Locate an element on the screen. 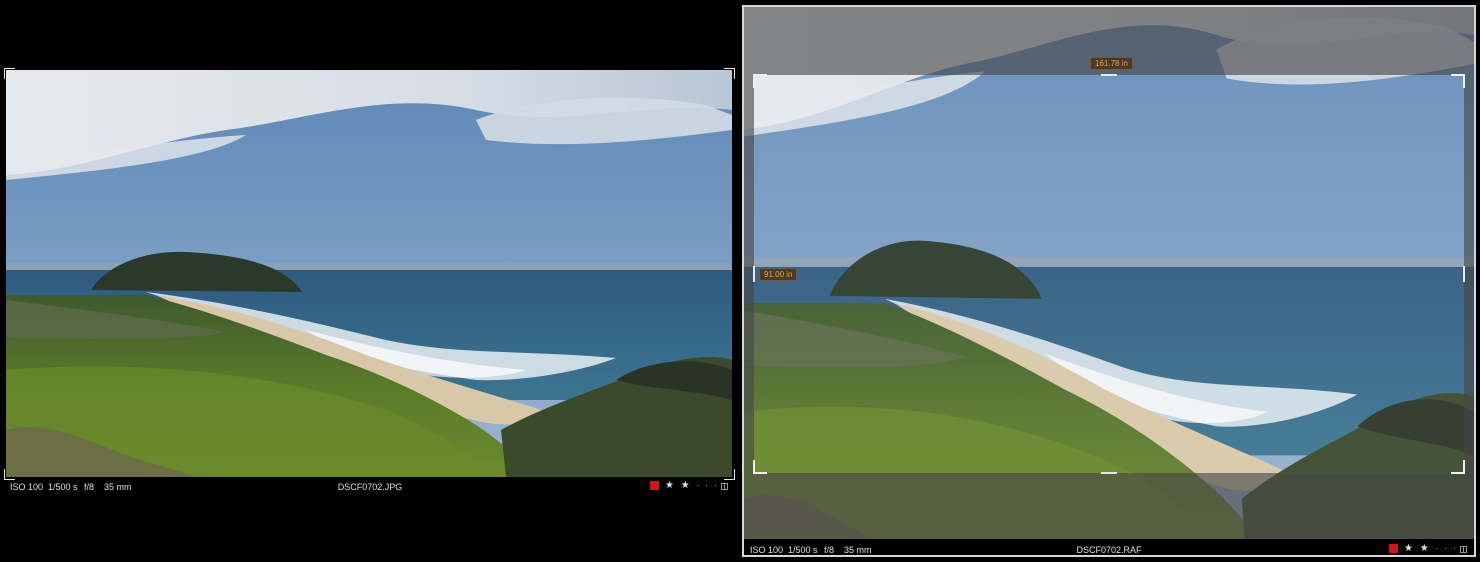  filename: DSCF0702.JPG is located at coordinates (370, 487).